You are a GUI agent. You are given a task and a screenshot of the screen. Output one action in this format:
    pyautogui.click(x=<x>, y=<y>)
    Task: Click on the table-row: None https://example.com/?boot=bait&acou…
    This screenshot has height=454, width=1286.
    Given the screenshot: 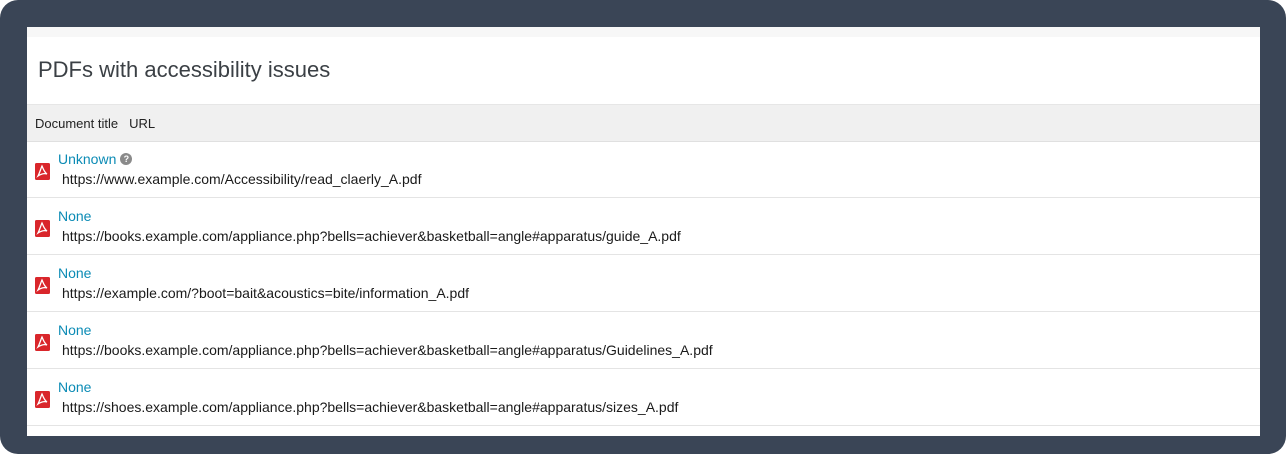 What is the action you would take?
    pyautogui.click(x=643, y=283)
    